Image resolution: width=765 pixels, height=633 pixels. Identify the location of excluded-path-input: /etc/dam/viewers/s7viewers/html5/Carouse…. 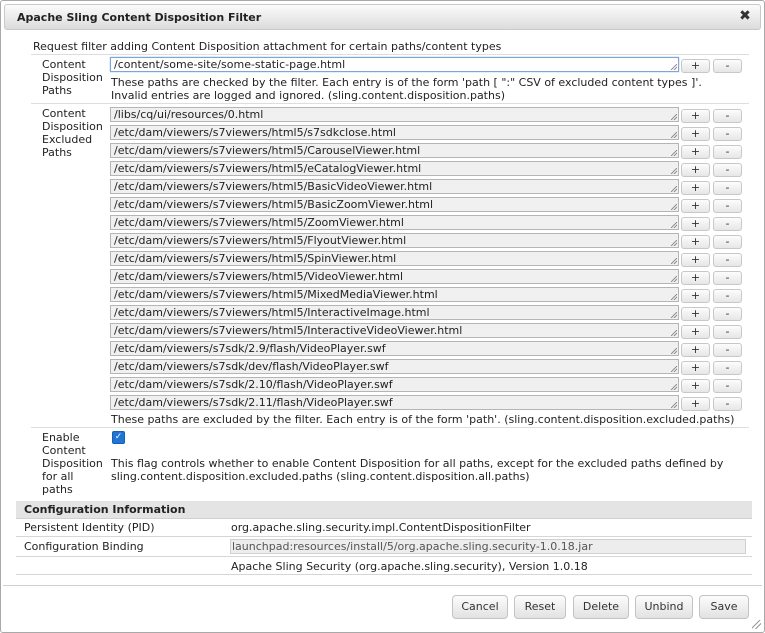
(394, 150).